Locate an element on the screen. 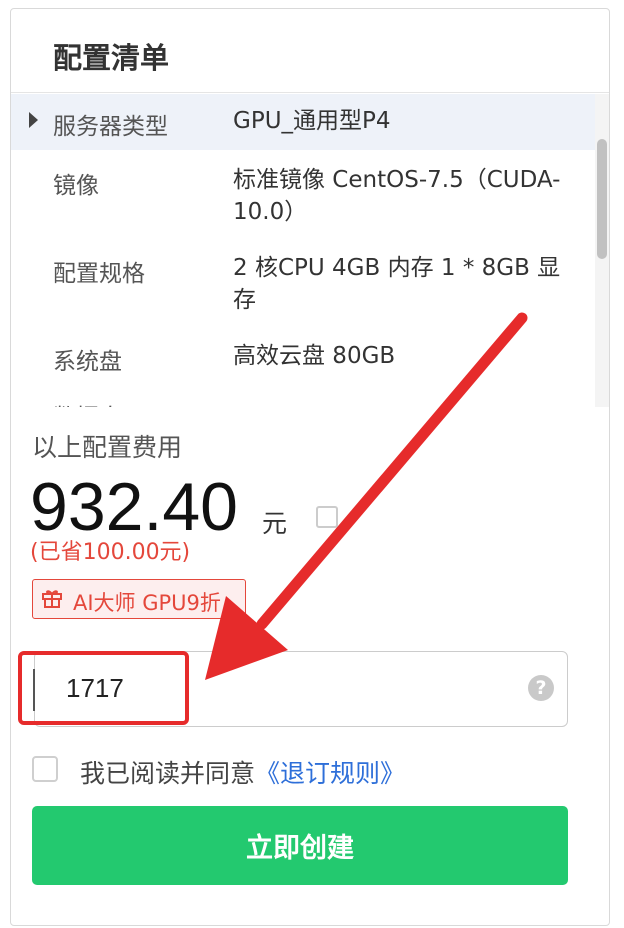 Image resolution: width=624 pixels, height=928 pixels. config-label: 服务器类型 is located at coordinates (110, 127).